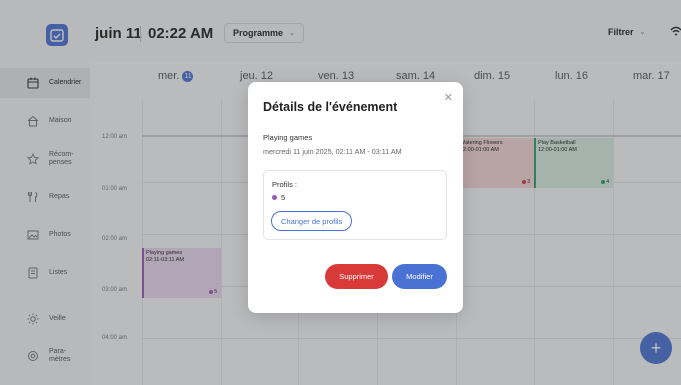 This screenshot has width=681, height=385. I want to click on event-name: Playing games, so click(288, 137).